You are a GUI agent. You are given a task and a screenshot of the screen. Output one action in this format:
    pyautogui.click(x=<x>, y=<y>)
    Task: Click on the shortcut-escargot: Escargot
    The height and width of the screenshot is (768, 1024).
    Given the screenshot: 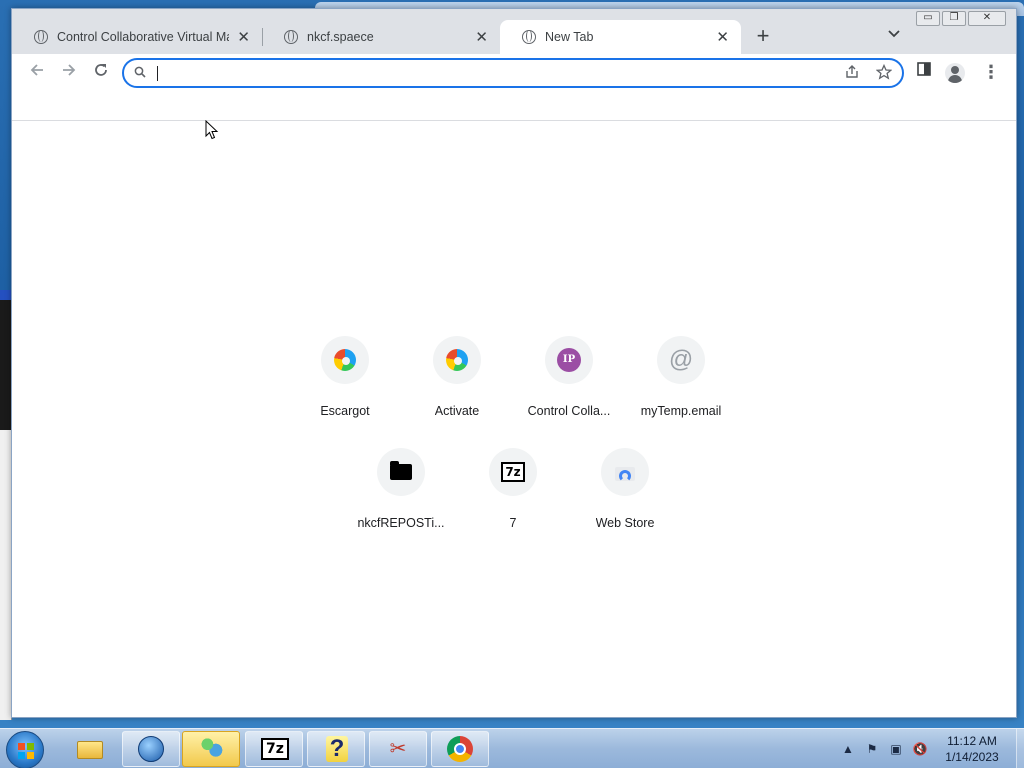 What is the action you would take?
    pyautogui.click(x=345, y=372)
    